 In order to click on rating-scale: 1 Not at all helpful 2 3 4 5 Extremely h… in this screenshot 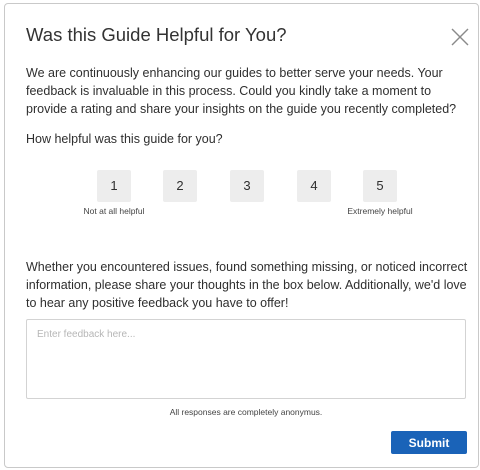, I will do `click(248, 205)`.